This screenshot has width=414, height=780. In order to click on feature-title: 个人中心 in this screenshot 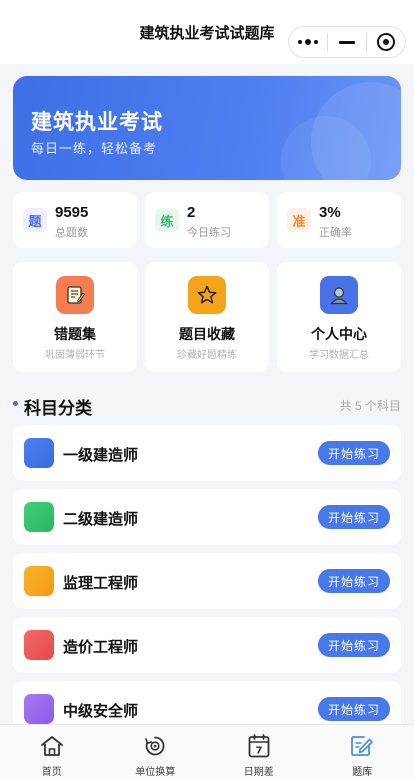, I will do `click(339, 334)`.